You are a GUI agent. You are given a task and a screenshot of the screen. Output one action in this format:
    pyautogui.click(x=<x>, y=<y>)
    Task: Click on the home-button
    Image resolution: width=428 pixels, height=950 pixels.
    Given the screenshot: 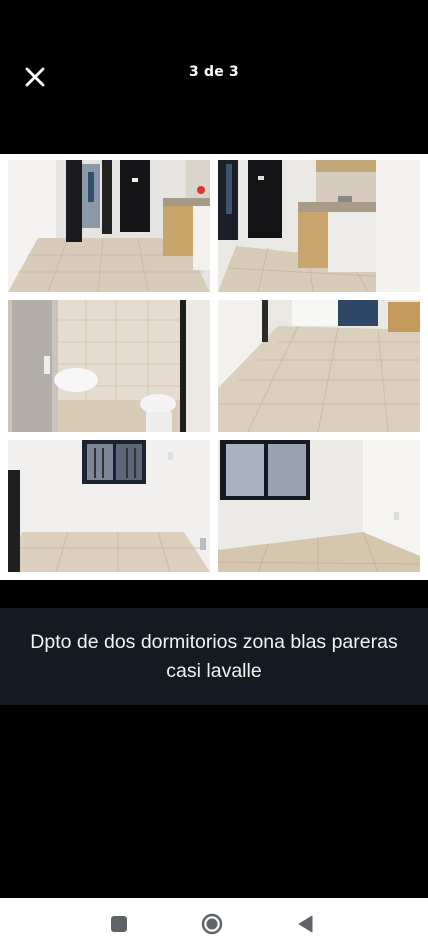 What is the action you would take?
    pyautogui.click(x=212, y=924)
    